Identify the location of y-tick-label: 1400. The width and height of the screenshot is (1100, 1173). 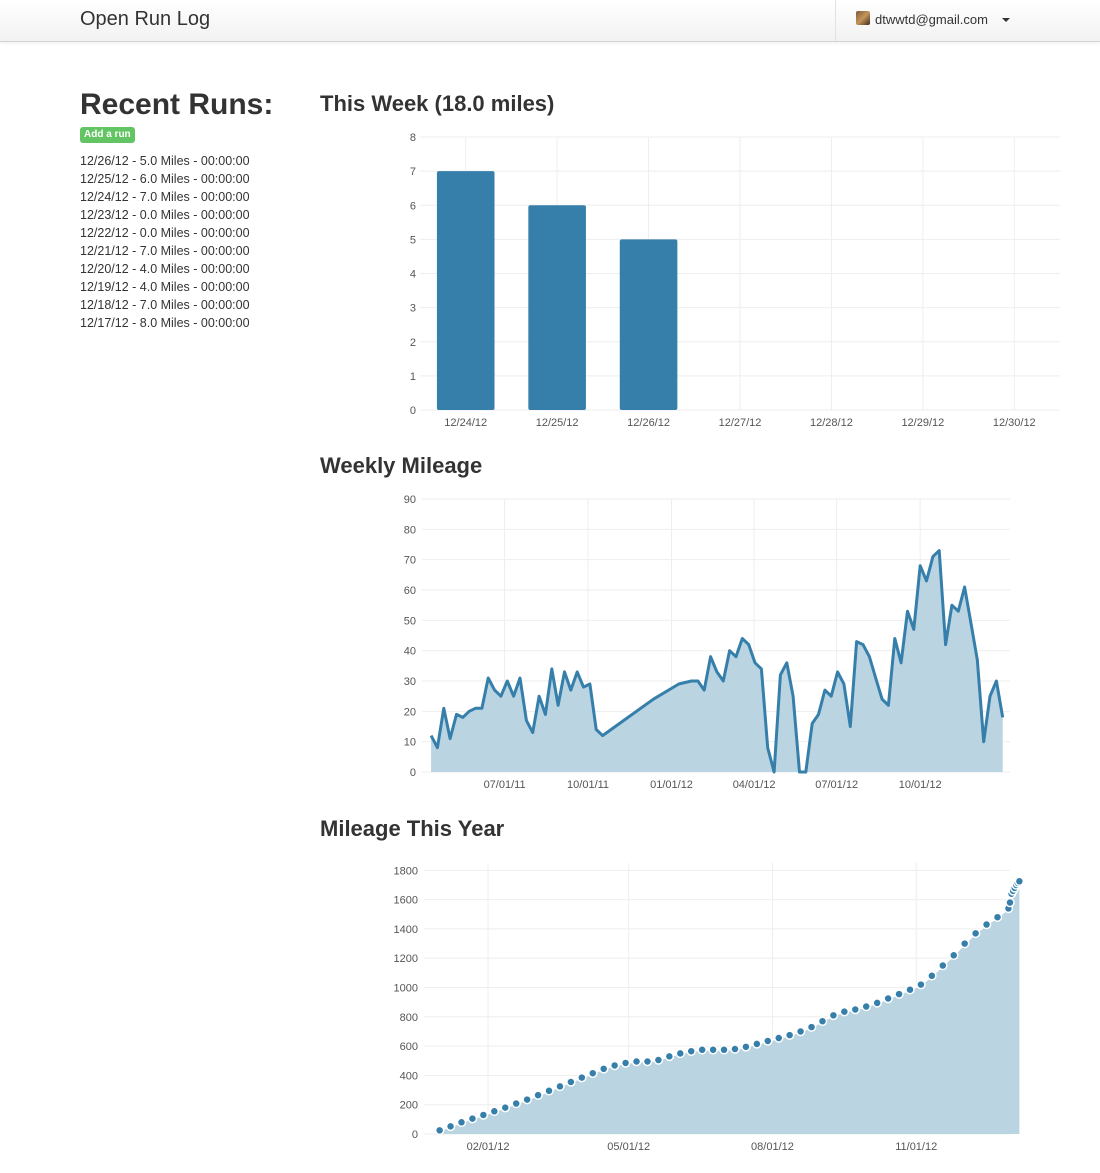
(406, 930).